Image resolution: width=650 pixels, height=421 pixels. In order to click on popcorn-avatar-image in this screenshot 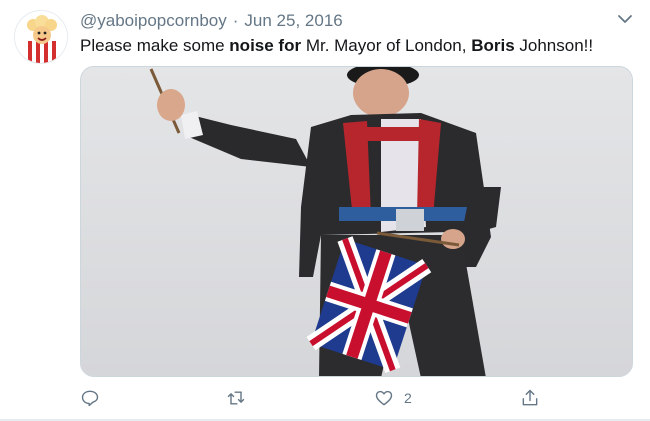, I will do `click(41, 37)`.